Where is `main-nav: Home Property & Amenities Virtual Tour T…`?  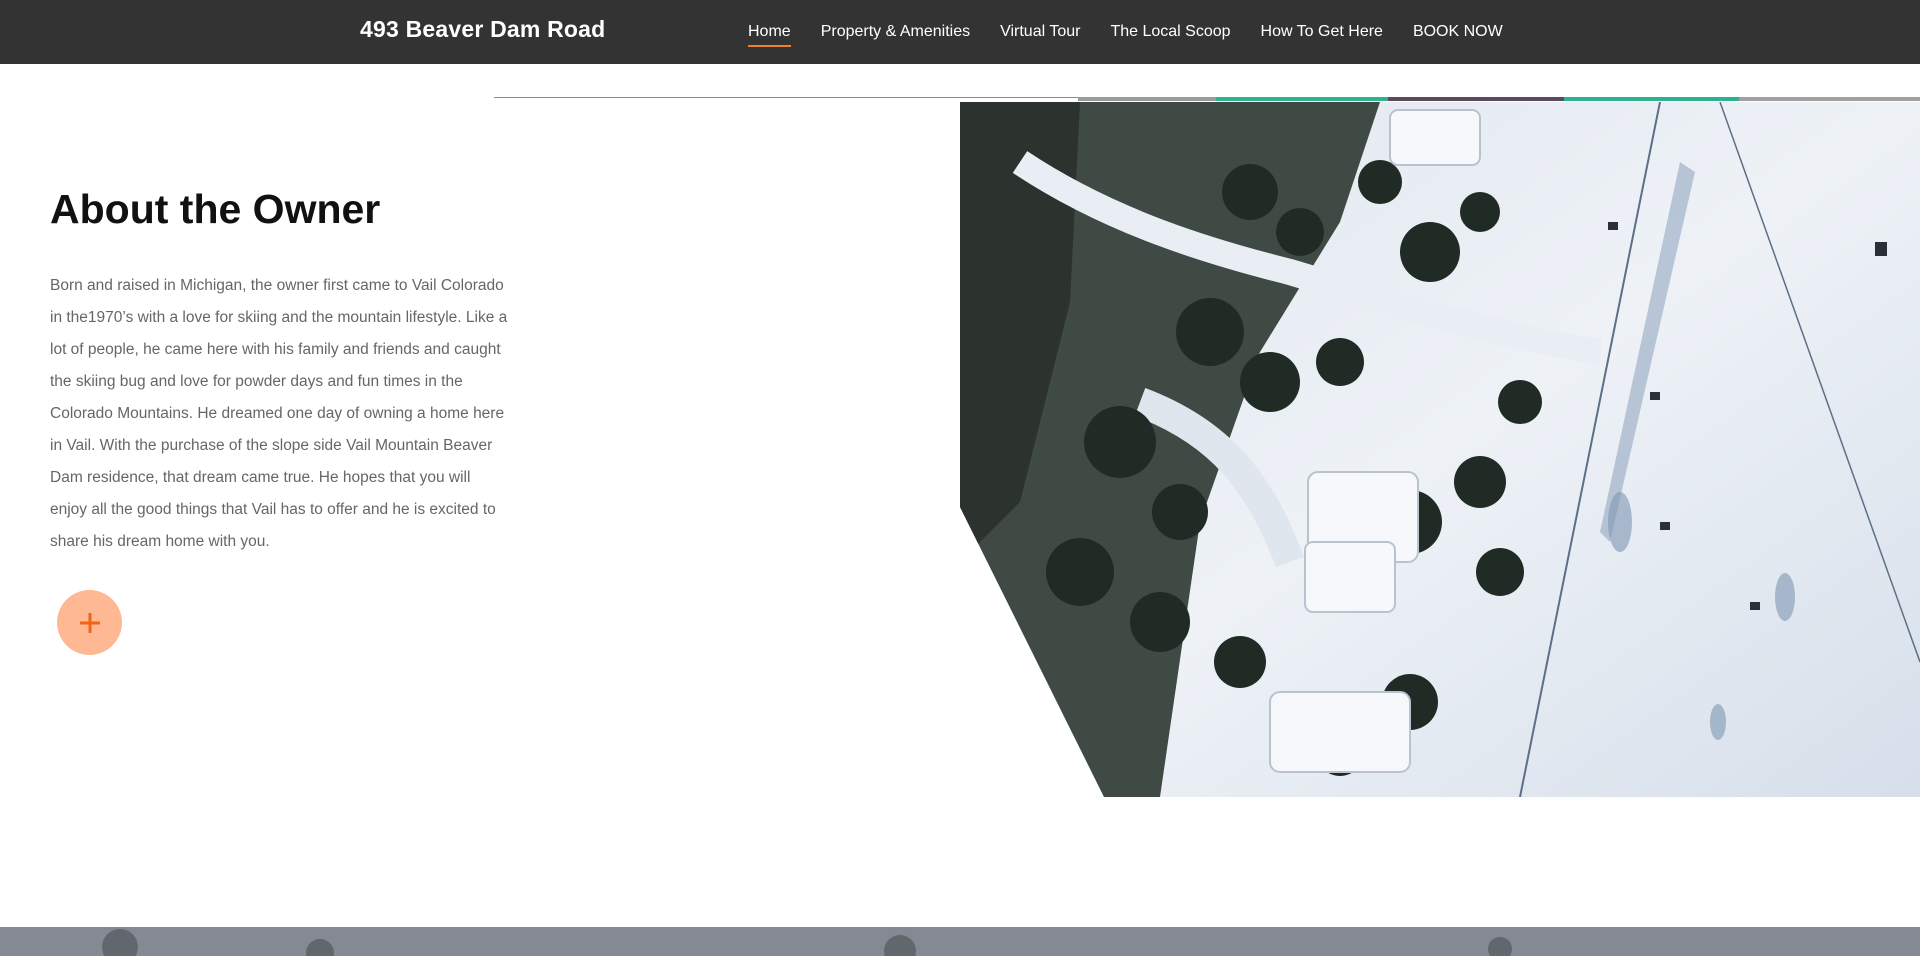 main-nav: Home Property & Amenities Virtual Tour T… is located at coordinates (1125, 32).